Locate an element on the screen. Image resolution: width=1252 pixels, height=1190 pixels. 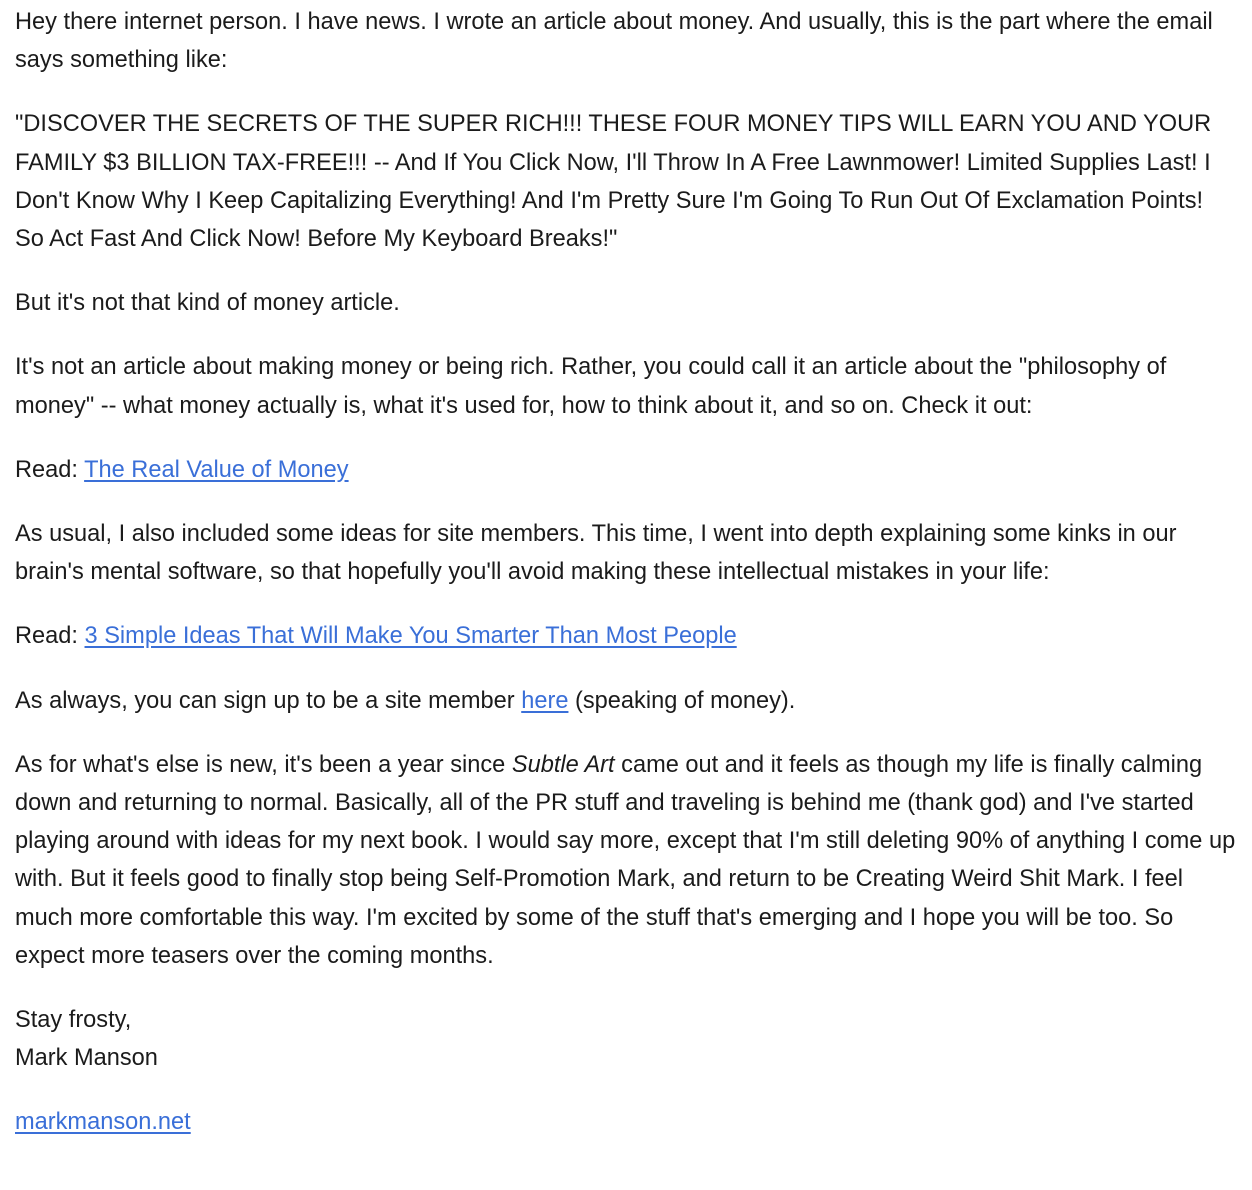
signoff-greeting: Stay frosty, is located at coordinates (73, 1020).